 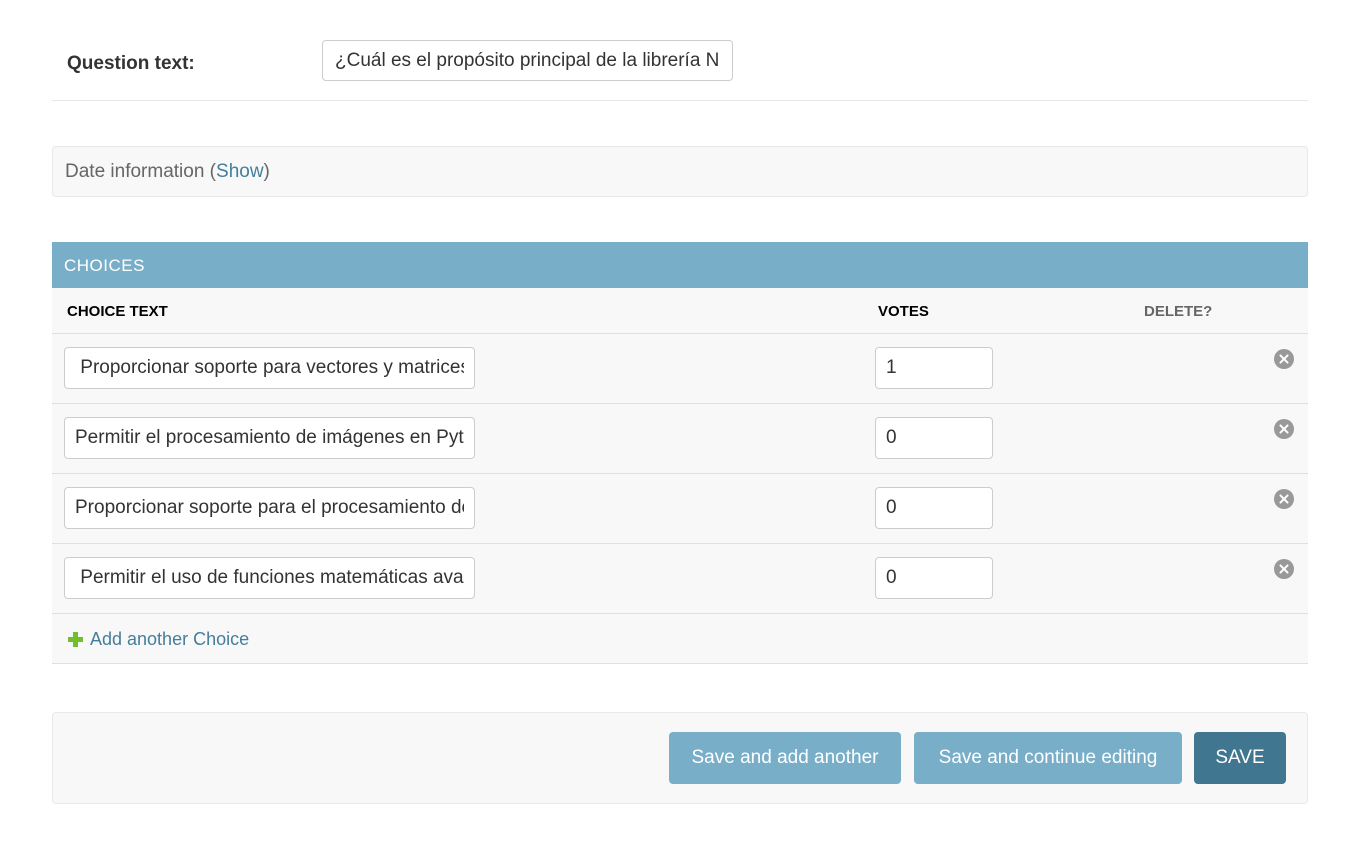 What do you see at coordinates (680, 639) in the screenshot?
I see `add-row: Add another Choice` at bounding box center [680, 639].